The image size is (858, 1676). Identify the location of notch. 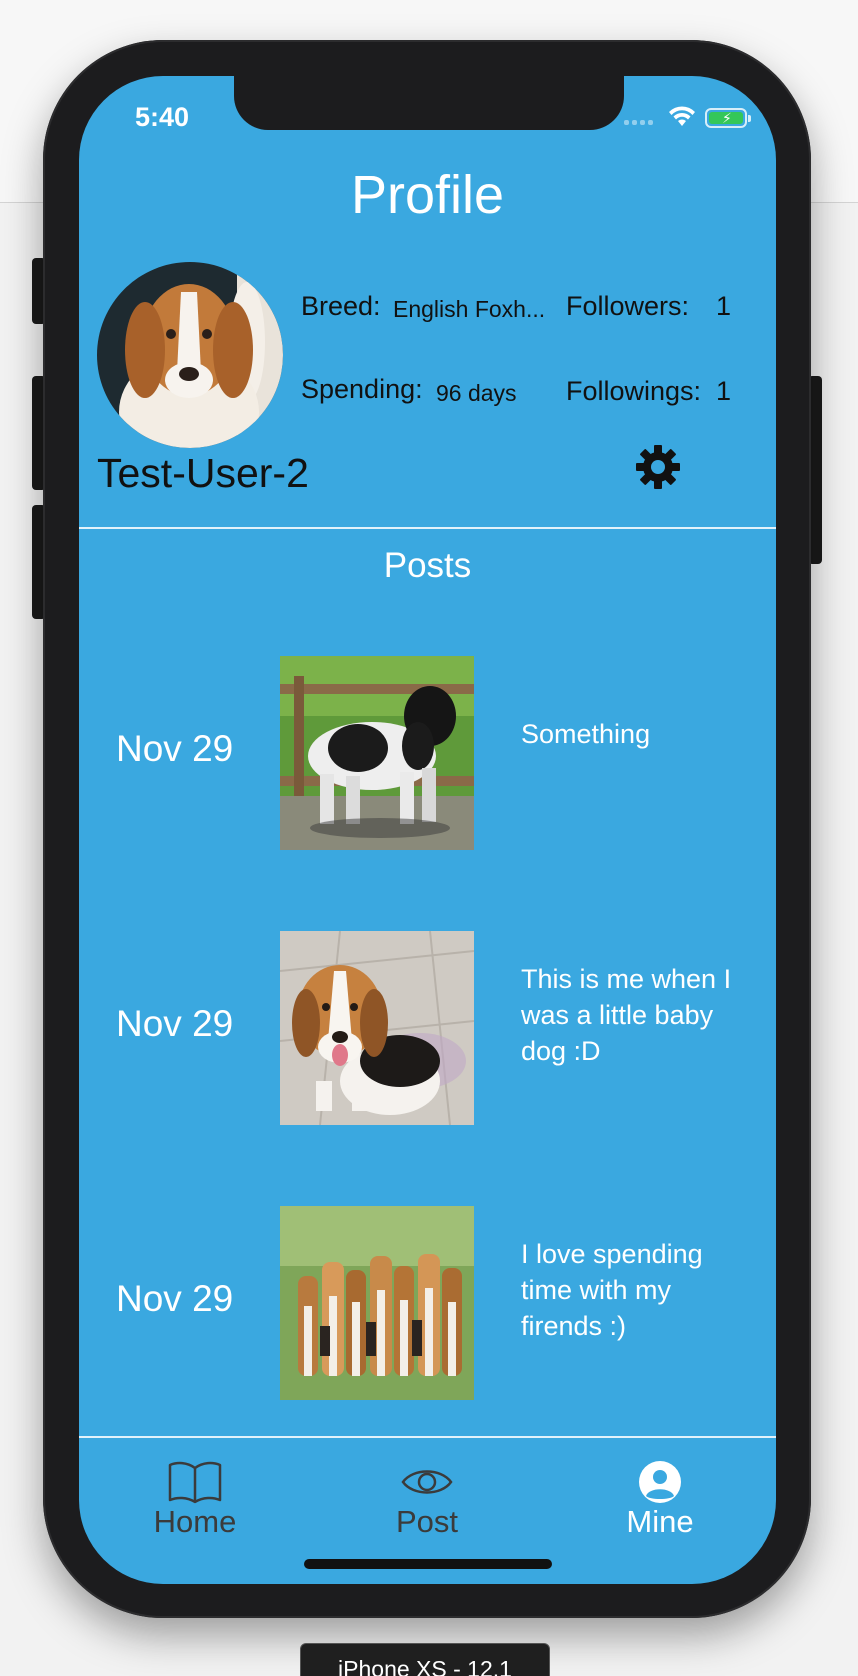
(429, 103).